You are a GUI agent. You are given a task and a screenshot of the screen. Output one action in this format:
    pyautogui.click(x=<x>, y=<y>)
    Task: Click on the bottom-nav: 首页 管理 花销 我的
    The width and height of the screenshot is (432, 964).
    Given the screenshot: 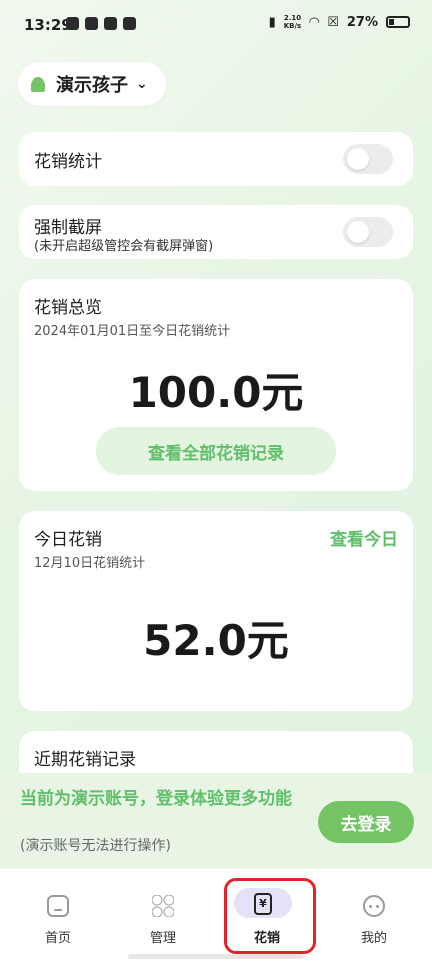 What is the action you would take?
    pyautogui.click(x=216, y=916)
    